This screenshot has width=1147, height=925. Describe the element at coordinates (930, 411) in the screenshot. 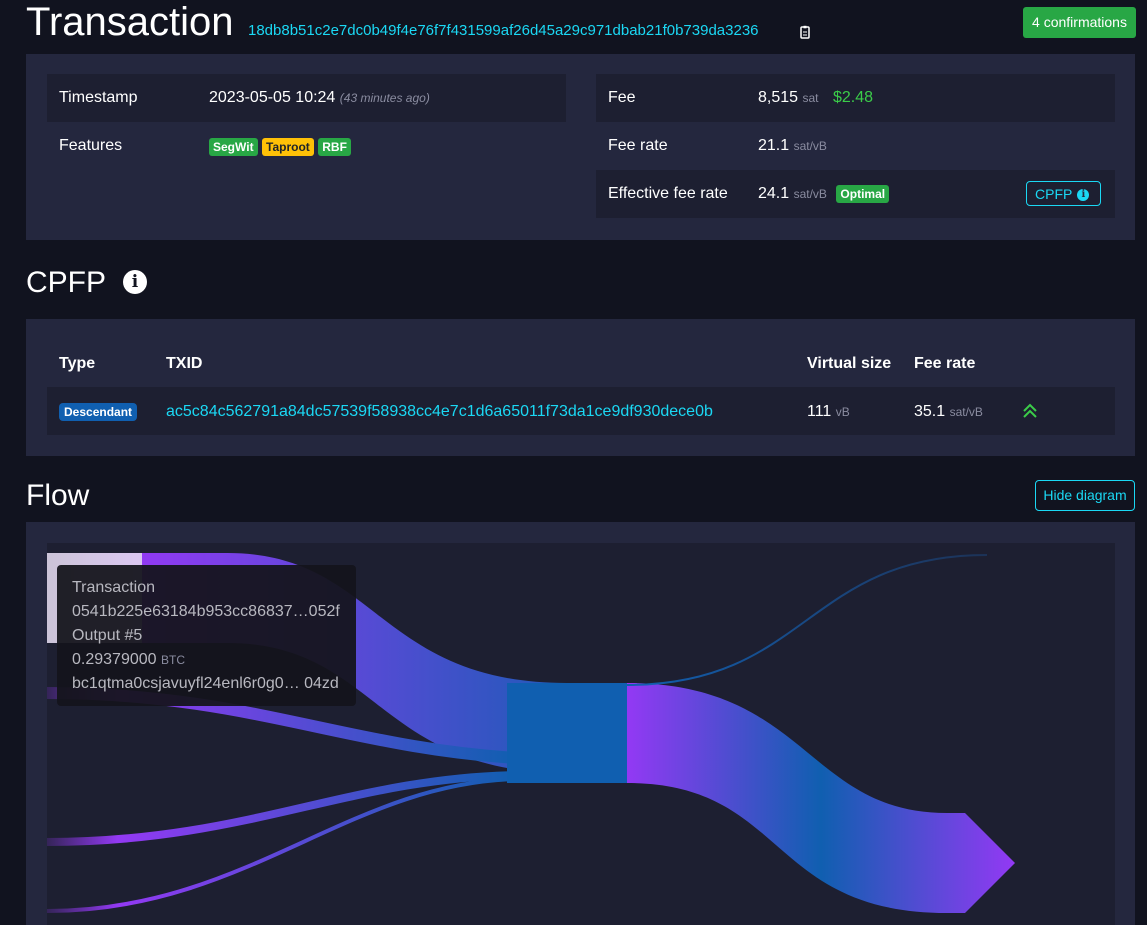

I see `row-fee-rate-value: 35.1` at that location.